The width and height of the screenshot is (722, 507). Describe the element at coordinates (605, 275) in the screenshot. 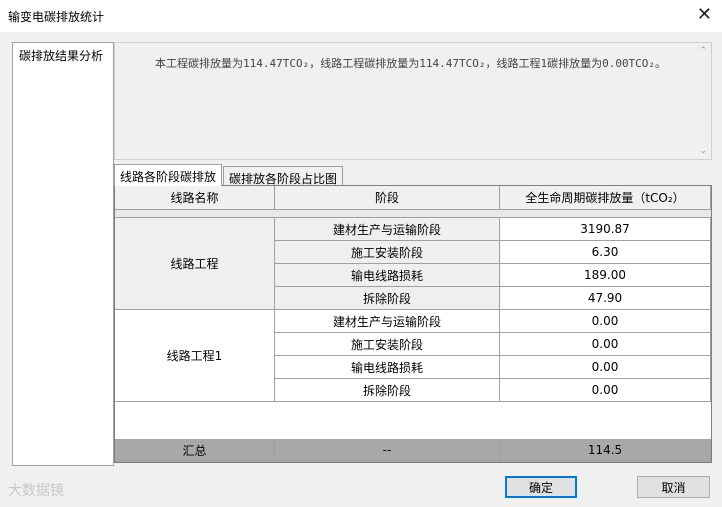

I see `value-cell: 189.00` at that location.